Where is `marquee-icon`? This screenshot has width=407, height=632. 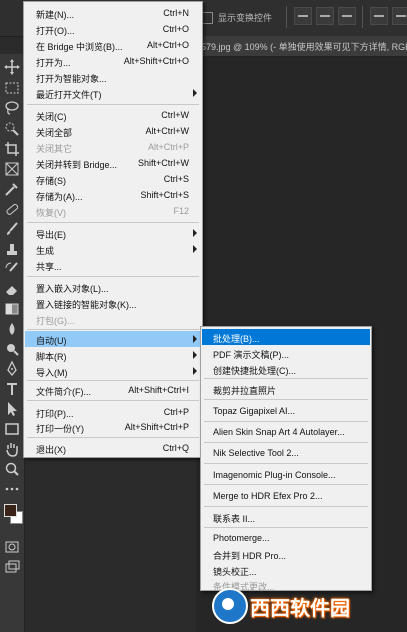
marquee-icon is located at coordinates (12, 88).